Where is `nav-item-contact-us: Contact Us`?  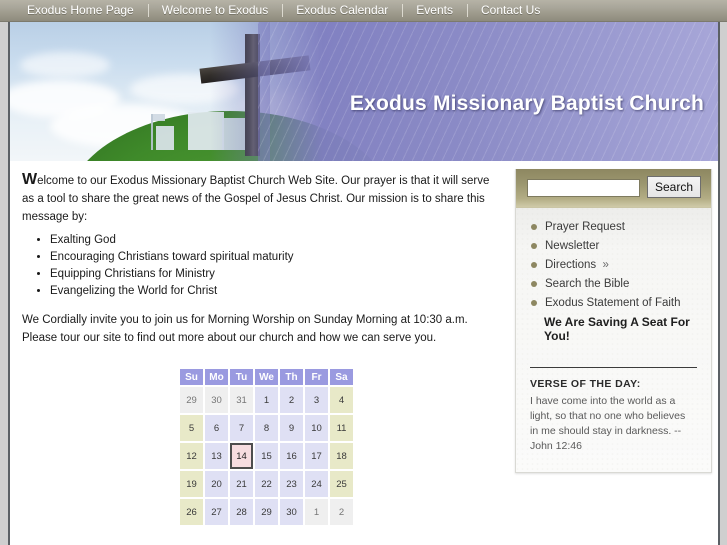 nav-item-contact-us: Contact Us is located at coordinates (511, 10).